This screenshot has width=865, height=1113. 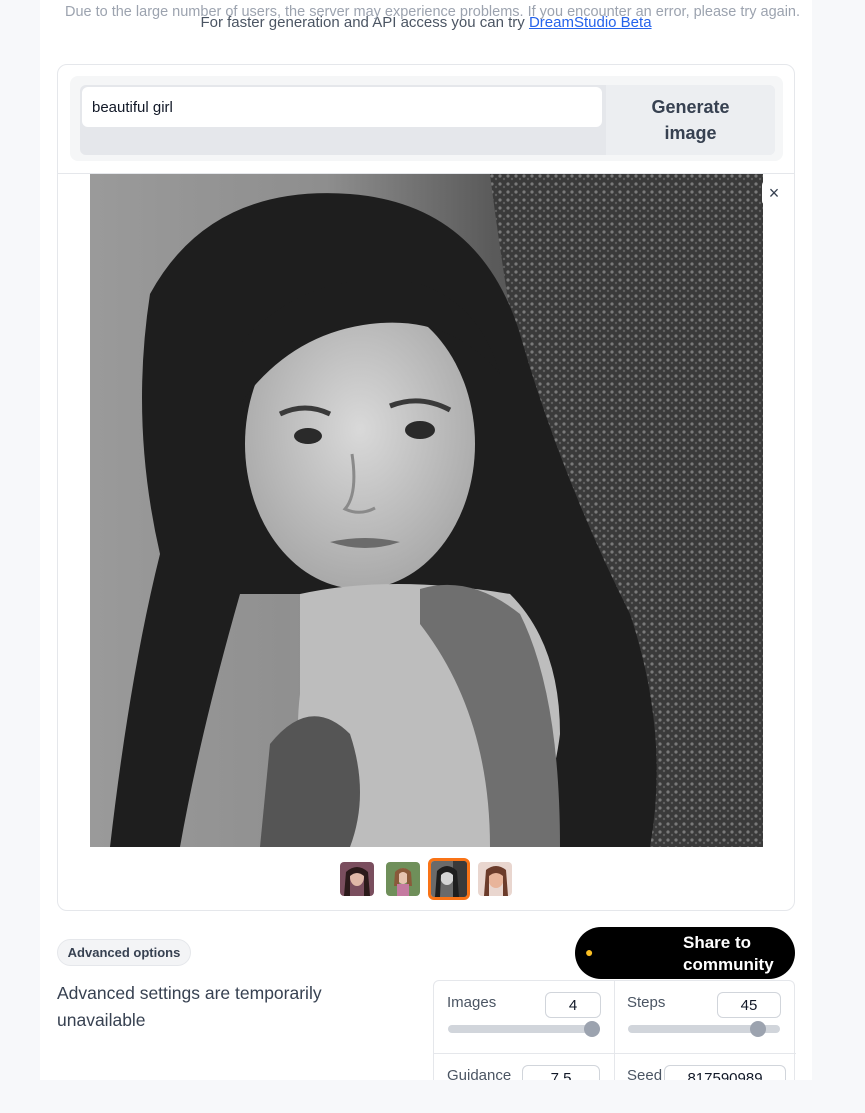 I want to click on thumbnail-strip, so click(x=430, y=880).